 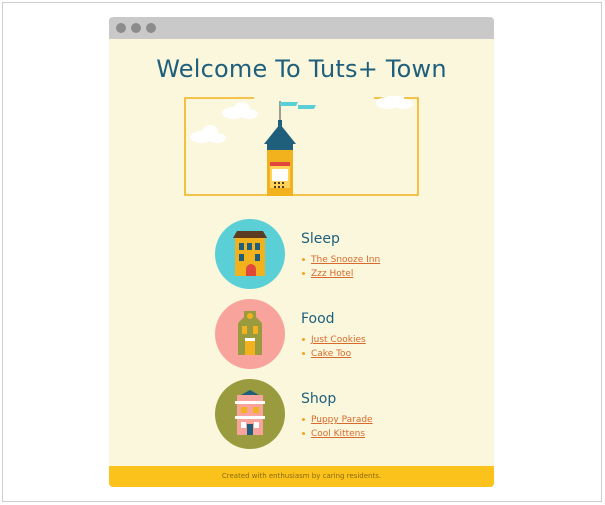 I want to click on section-title-sleep: Sleep, so click(x=320, y=239).